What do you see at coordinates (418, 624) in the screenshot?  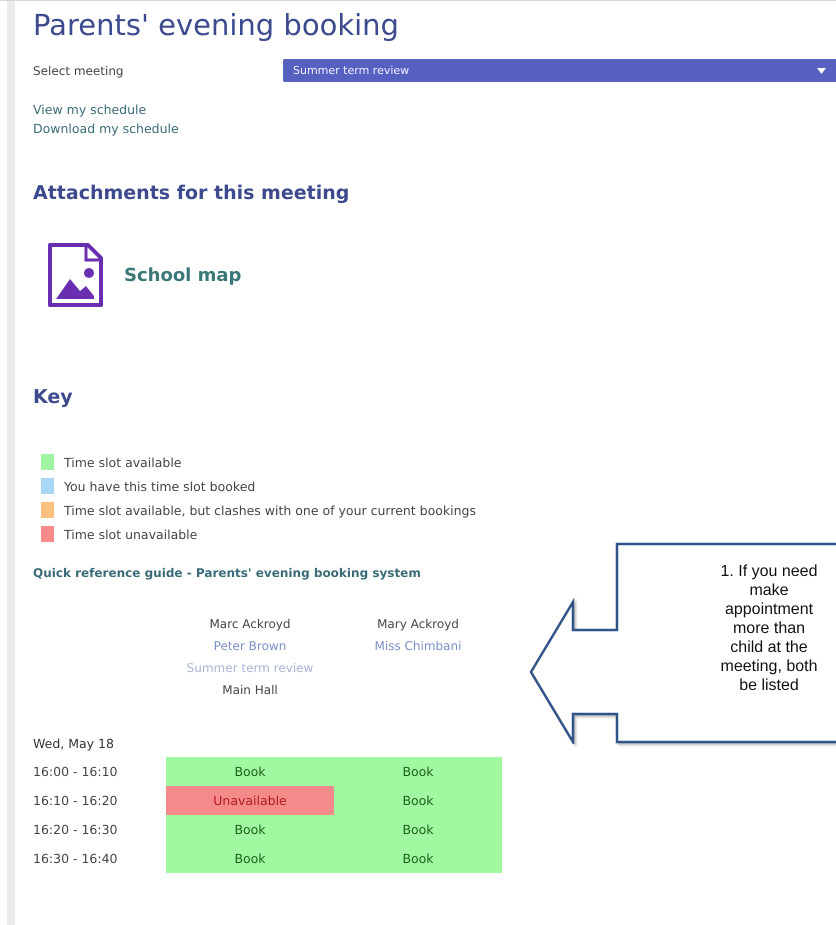 I see `student-name: Mary Ackroyd` at bounding box center [418, 624].